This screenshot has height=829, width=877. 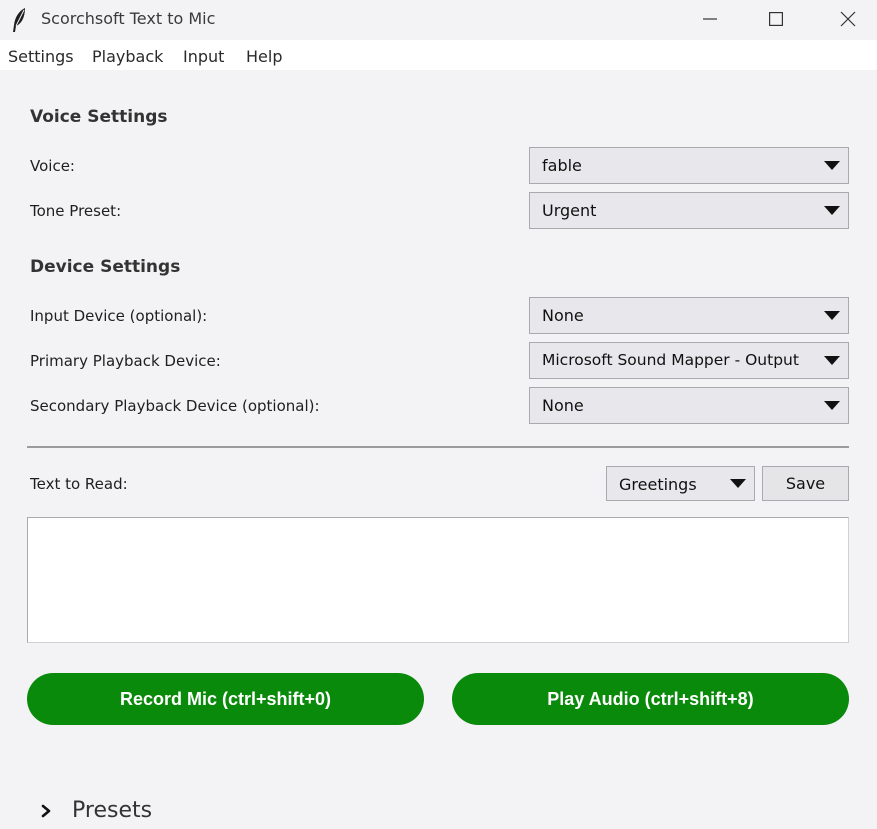 I want to click on play-audio-button: Play Audio (ctrl+shift+8), so click(x=650, y=699).